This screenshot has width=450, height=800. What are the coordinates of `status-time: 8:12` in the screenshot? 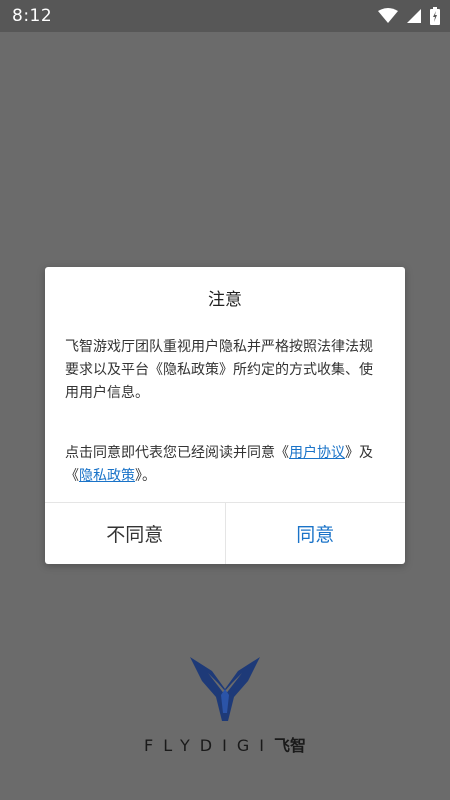 It's located at (32, 16).